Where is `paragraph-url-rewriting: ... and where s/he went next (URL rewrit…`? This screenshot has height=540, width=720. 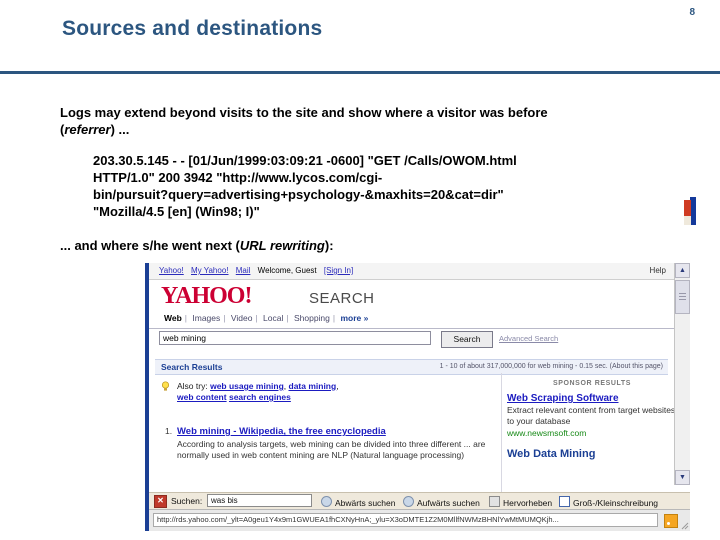
paragraph-url-rewriting: ... and where s/he went next (URL rewrit… is located at coordinates (367, 245).